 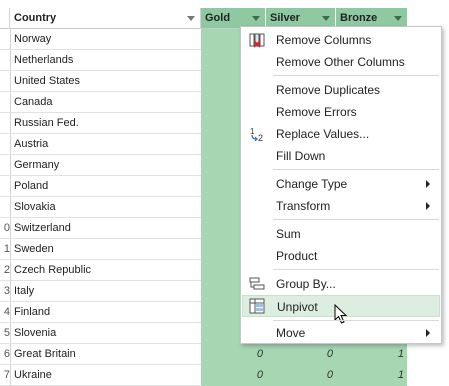 I want to click on replace-values-icon: 1 2, so click(x=256, y=134).